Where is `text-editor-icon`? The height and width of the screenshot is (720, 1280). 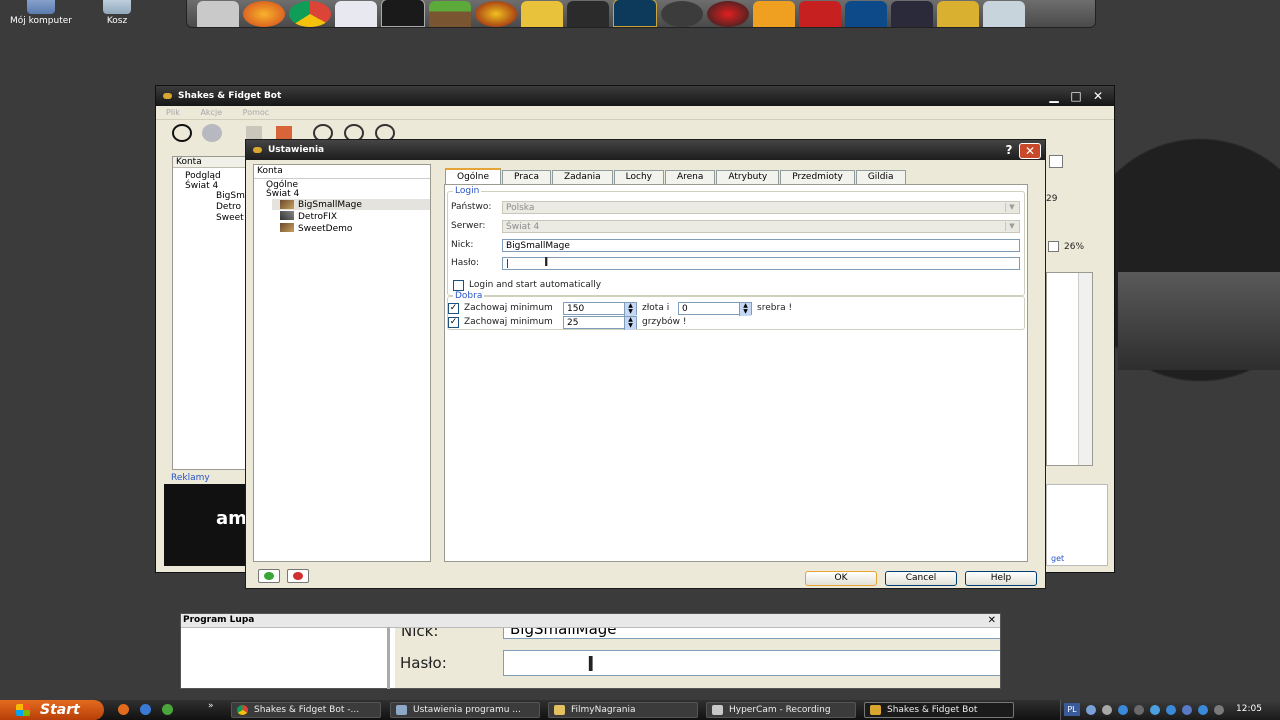
text-editor-icon is located at coordinates (218, 14).